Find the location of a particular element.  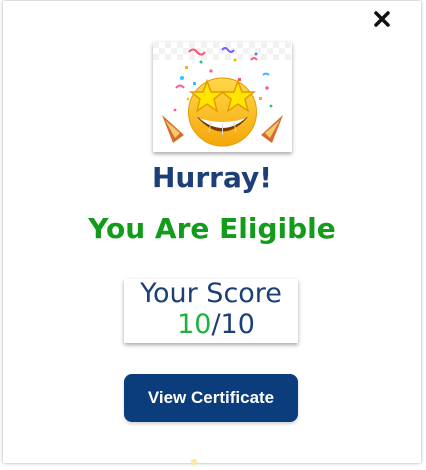

celebration-image is located at coordinates (222, 97).